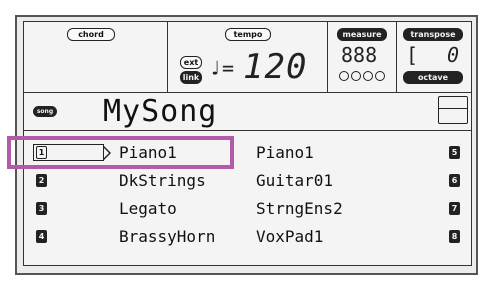  Describe the element at coordinates (454, 152) in the screenshot. I see `track-number-5: 5` at that location.